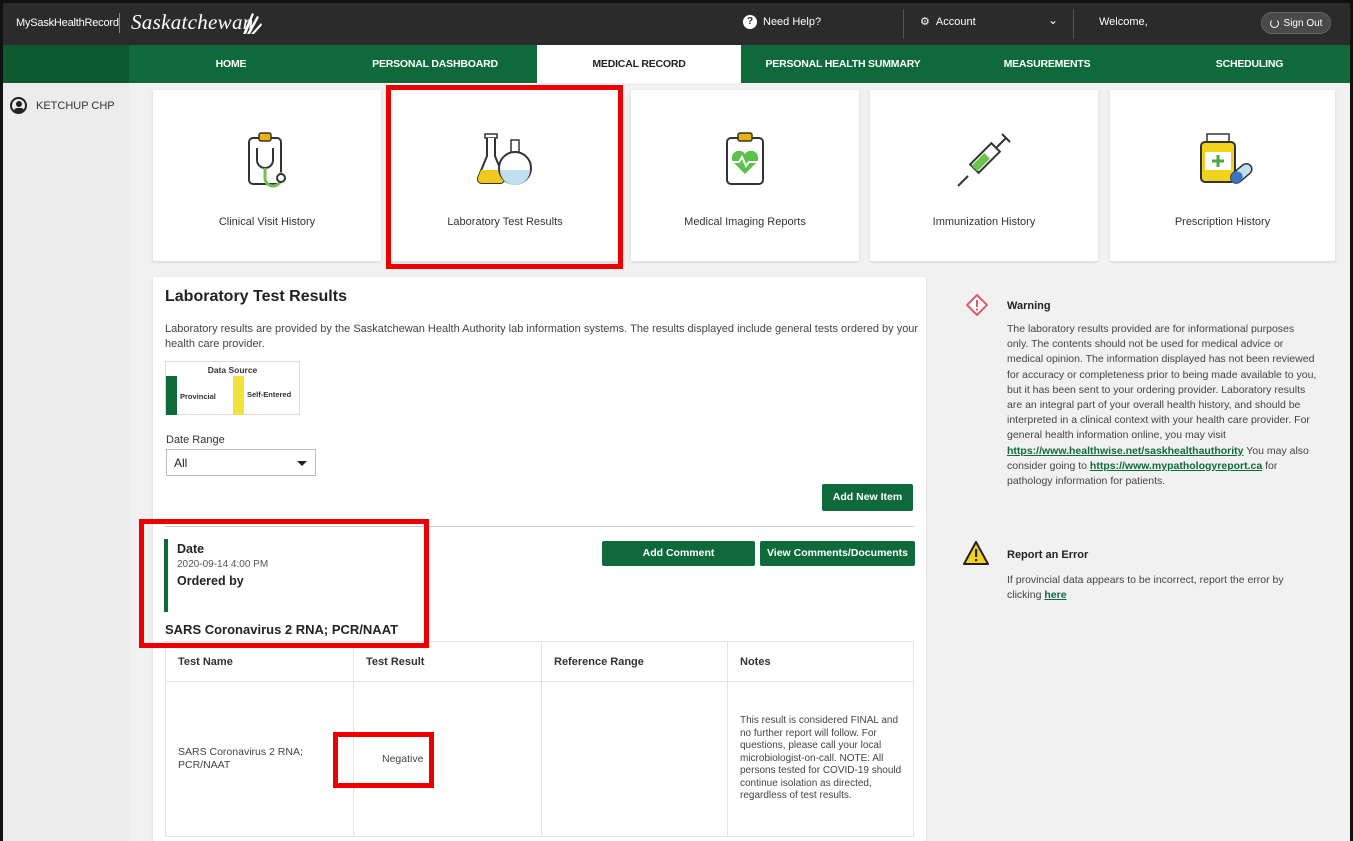 The height and width of the screenshot is (841, 1353). What do you see at coordinates (1249, 64) in the screenshot?
I see `tab-scheduling: SCHEDULING` at bounding box center [1249, 64].